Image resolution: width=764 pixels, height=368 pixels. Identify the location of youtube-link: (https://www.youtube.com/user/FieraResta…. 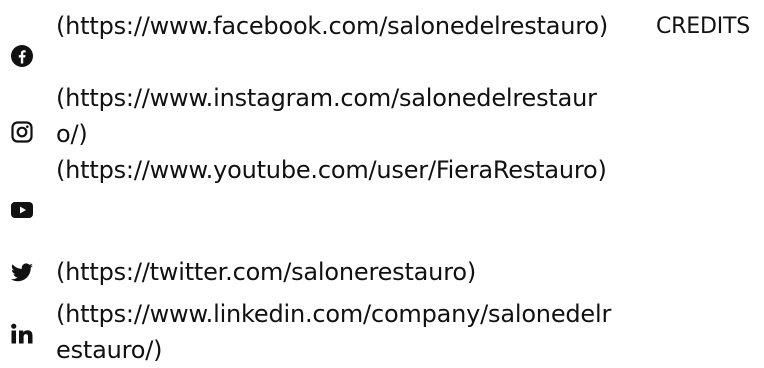
(336, 170).